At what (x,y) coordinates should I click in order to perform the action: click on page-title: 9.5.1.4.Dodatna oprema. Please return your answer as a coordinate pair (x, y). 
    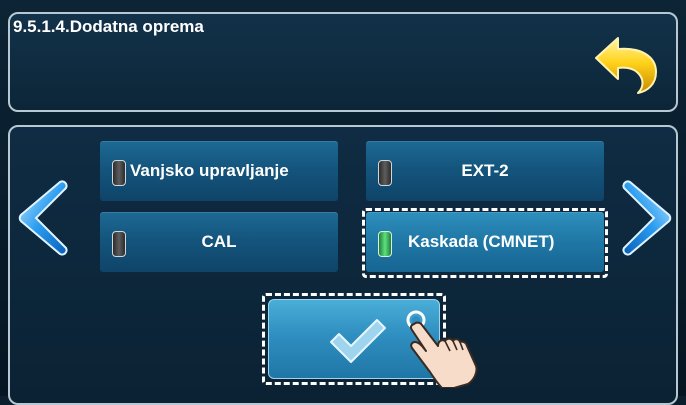
    Looking at the image, I should click on (108, 26).